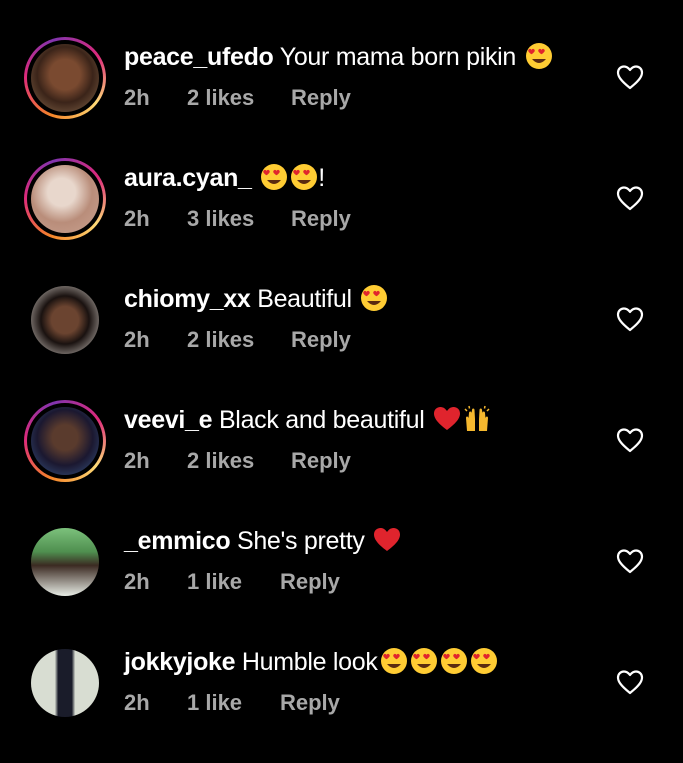 The width and height of the screenshot is (683, 763). I want to click on comment-text: She's pretty, so click(300, 541).